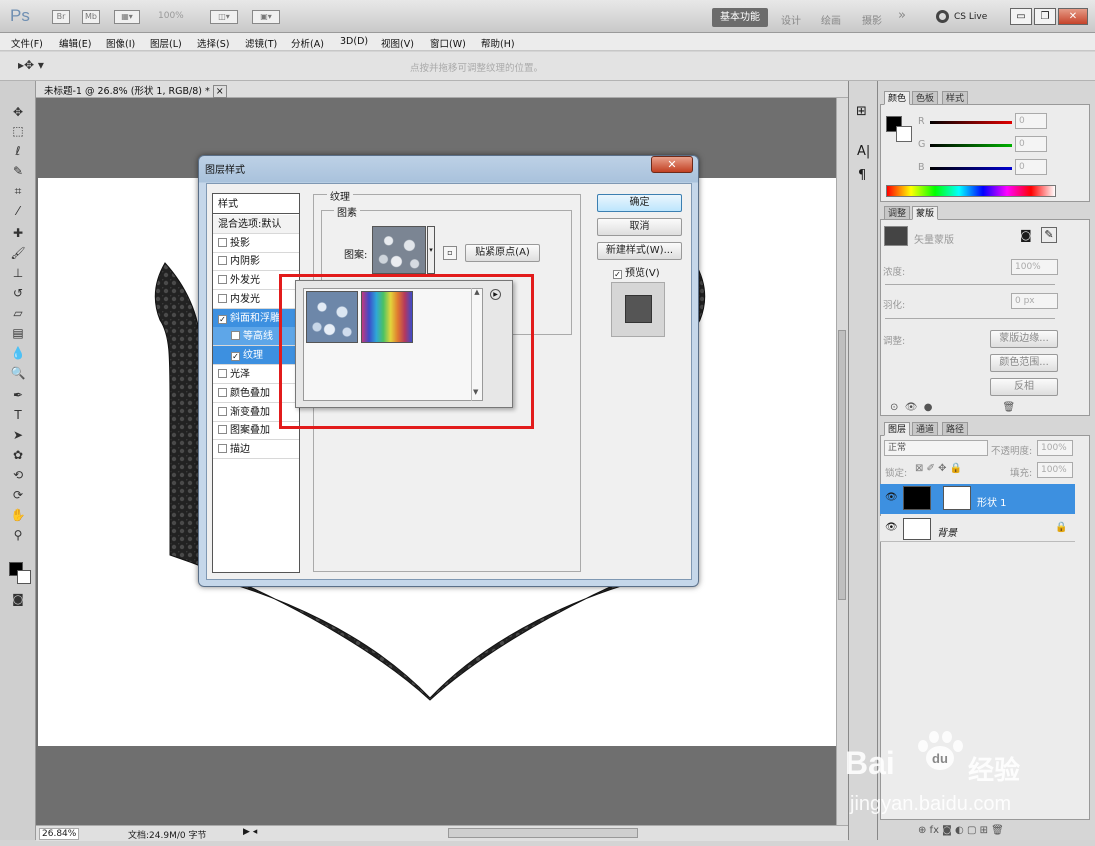 This screenshot has height=846, width=1095. Describe the element at coordinates (397, 43) in the screenshot. I see `menu-view: 视图(V)` at that location.